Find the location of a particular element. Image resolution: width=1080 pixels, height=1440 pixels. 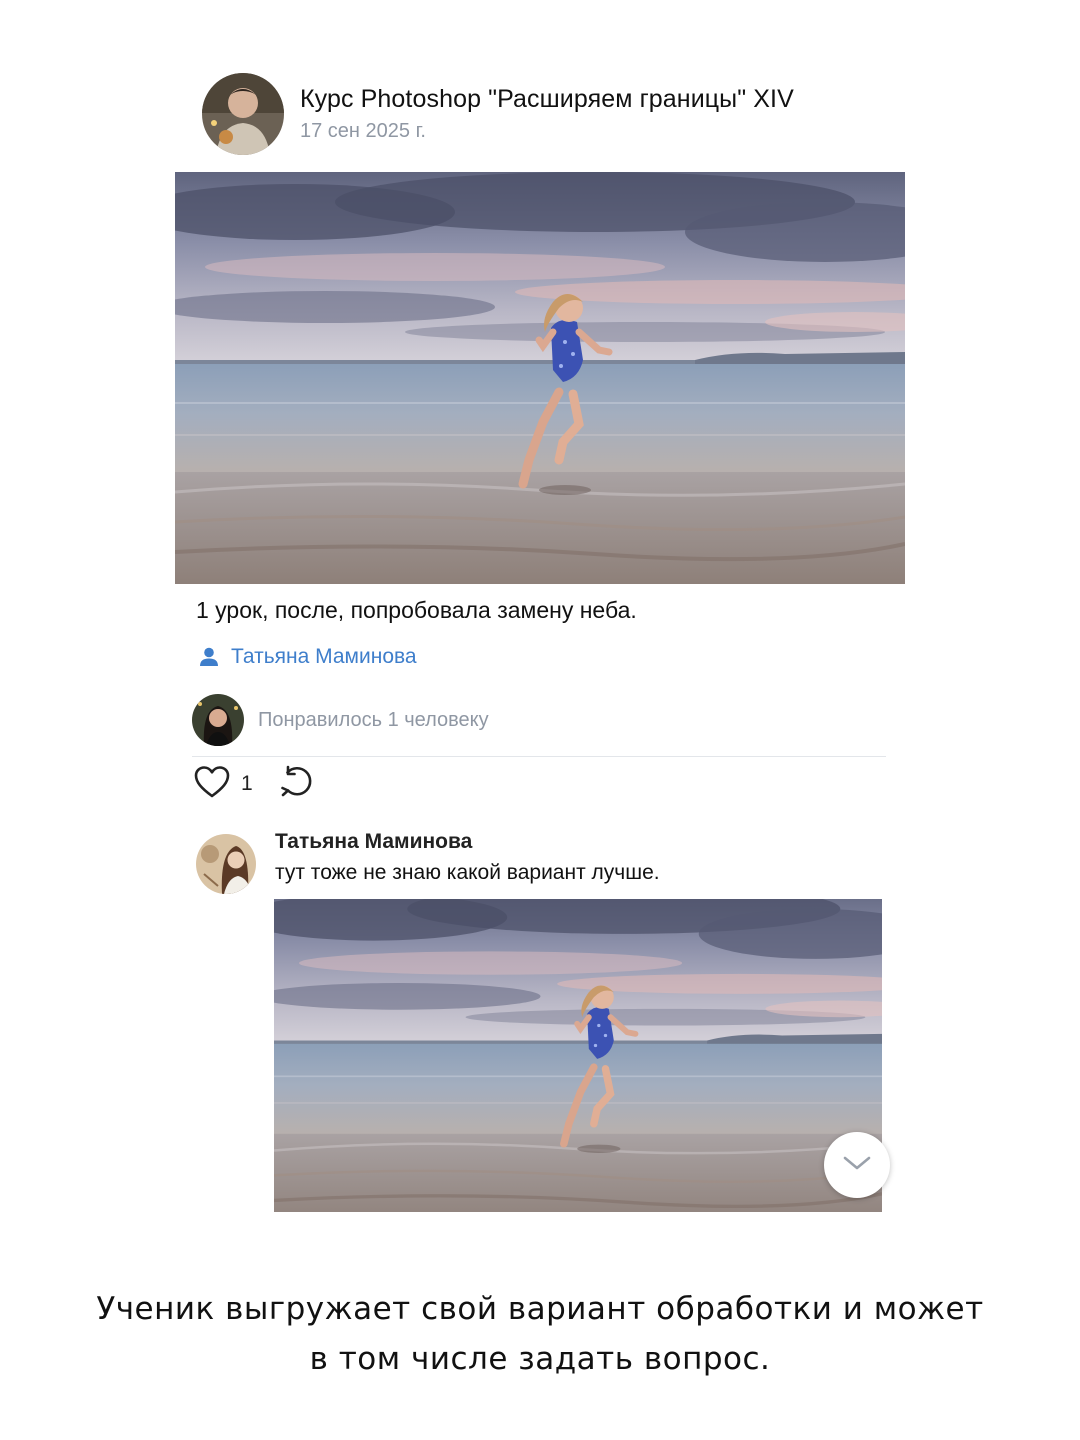

share-button is located at coordinates (297, 784).